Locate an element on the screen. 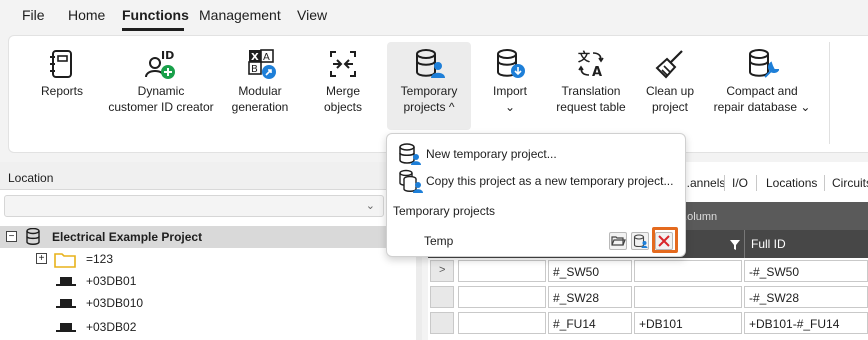 This screenshot has height=340, width=868. tab-io: I/O is located at coordinates (740, 183).